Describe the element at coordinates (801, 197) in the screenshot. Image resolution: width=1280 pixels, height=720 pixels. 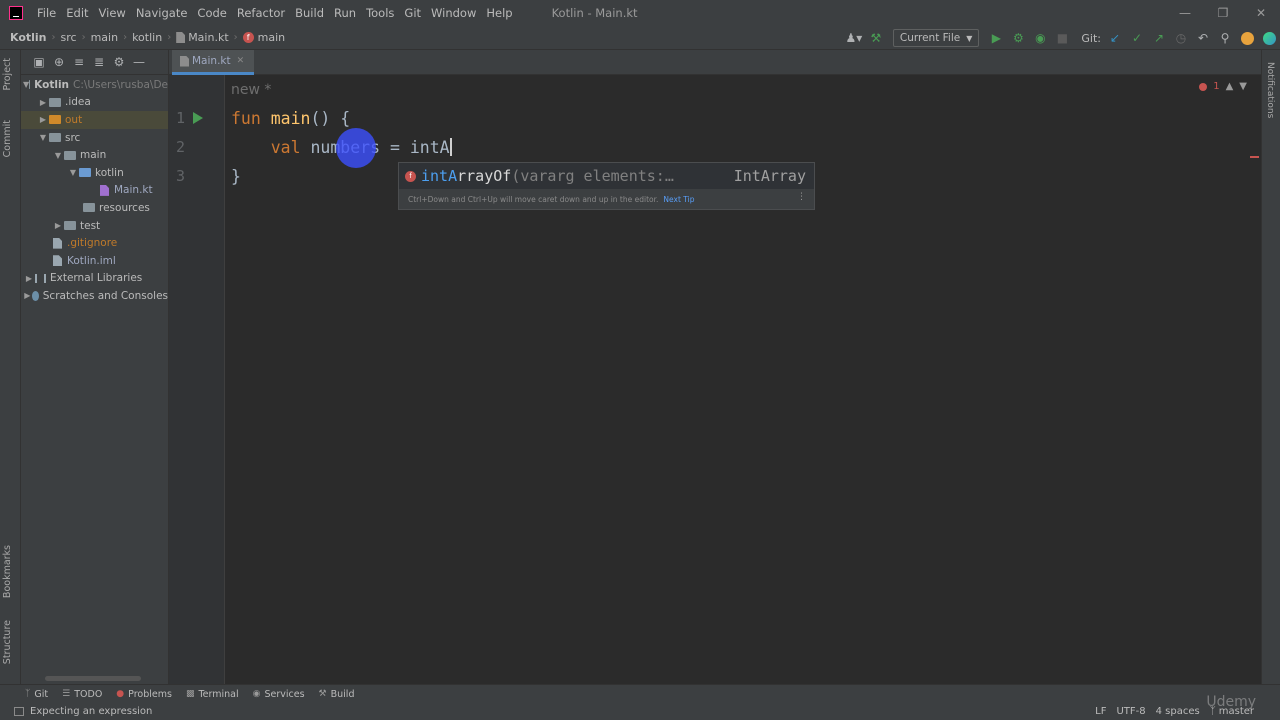
I see `more-options-icon: ⋮` at that location.